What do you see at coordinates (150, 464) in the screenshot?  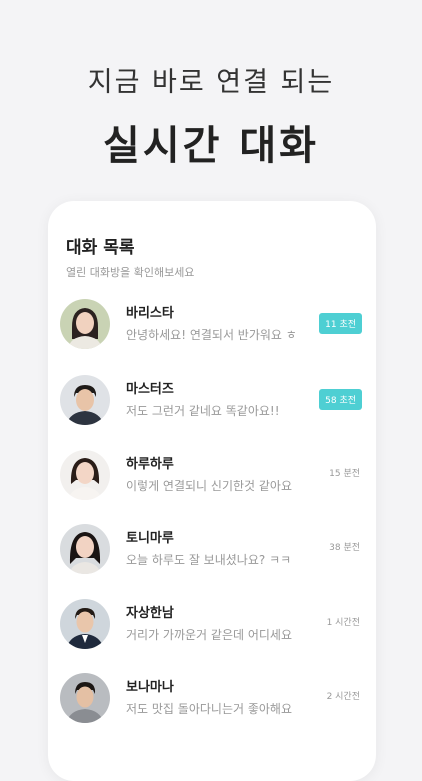 I see `chat-name: 하루하루` at bounding box center [150, 464].